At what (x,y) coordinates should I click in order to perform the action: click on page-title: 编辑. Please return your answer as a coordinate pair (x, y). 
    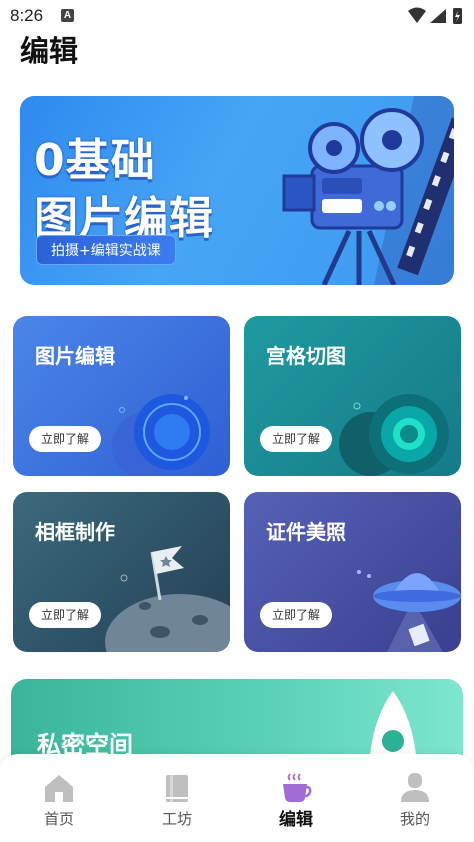
    Looking at the image, I should click on (49, 51).